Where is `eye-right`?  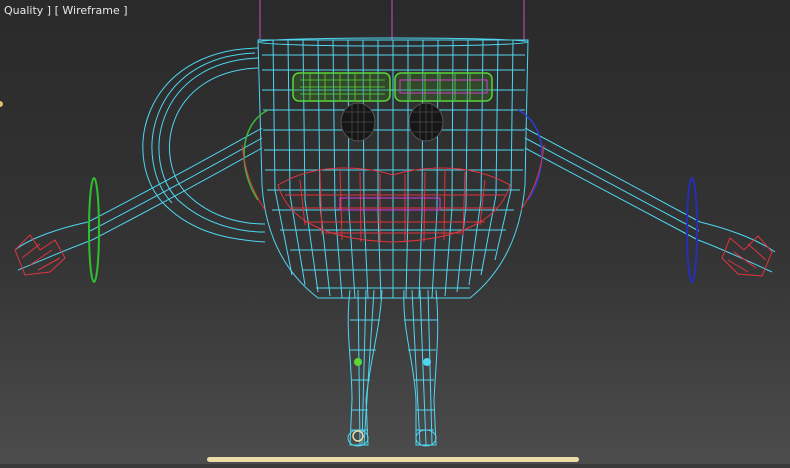 eye-right is located at coordinates (426, 122).